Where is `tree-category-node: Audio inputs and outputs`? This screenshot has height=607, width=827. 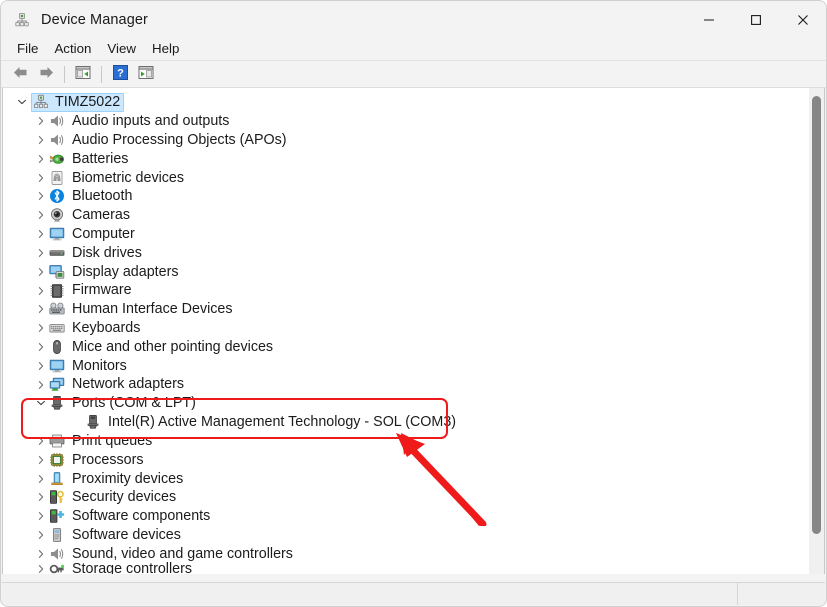 tree-category-node: Audio inputs and outputs is located at coordinates (413, 121).